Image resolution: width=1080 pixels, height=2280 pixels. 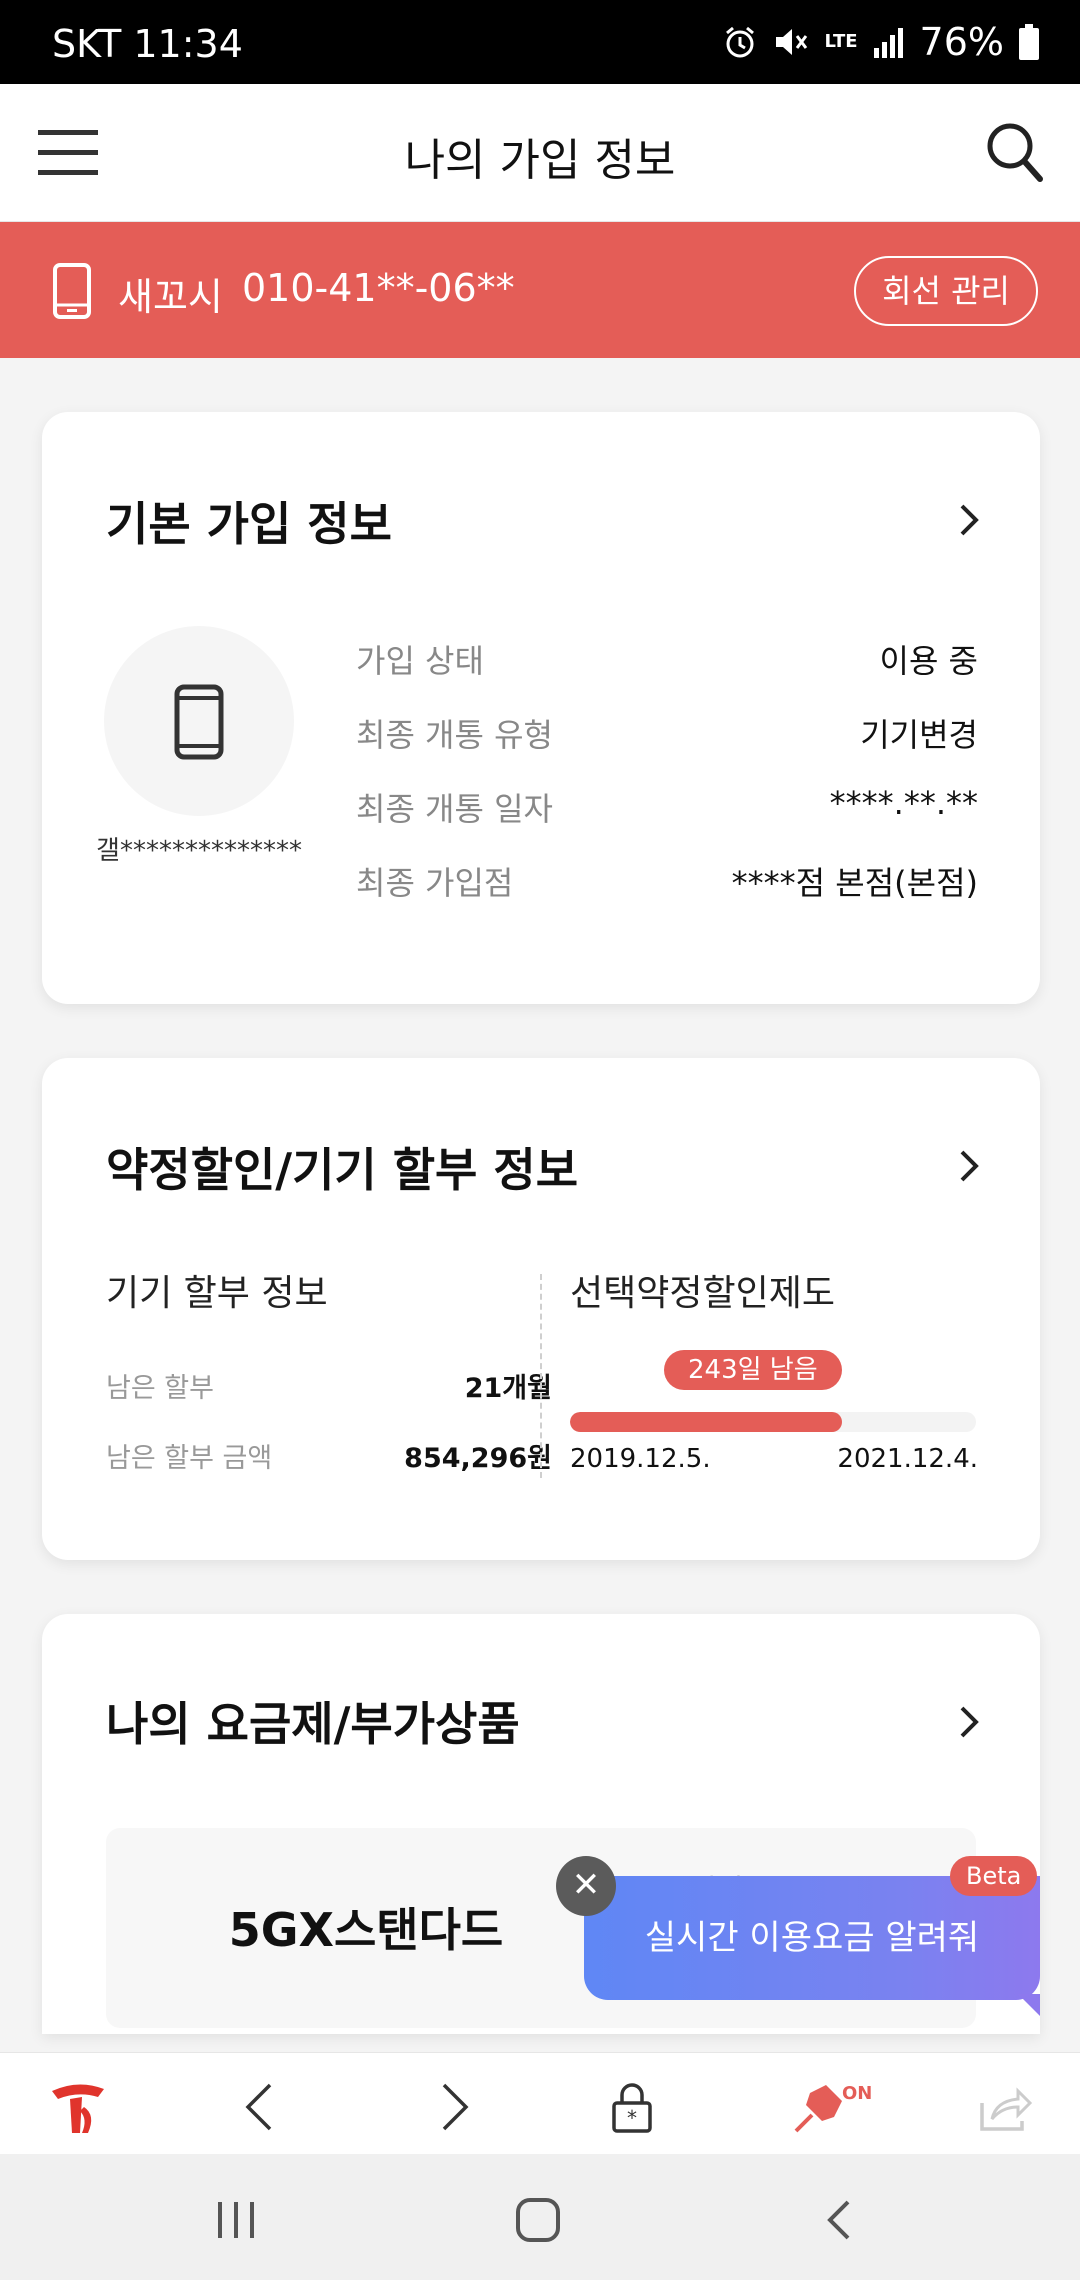 What do you see at coordinates (907, 1459) in the screenshot?
I see `contract-end-date: 2021.12.4.` at bounding box center [907, 1459].